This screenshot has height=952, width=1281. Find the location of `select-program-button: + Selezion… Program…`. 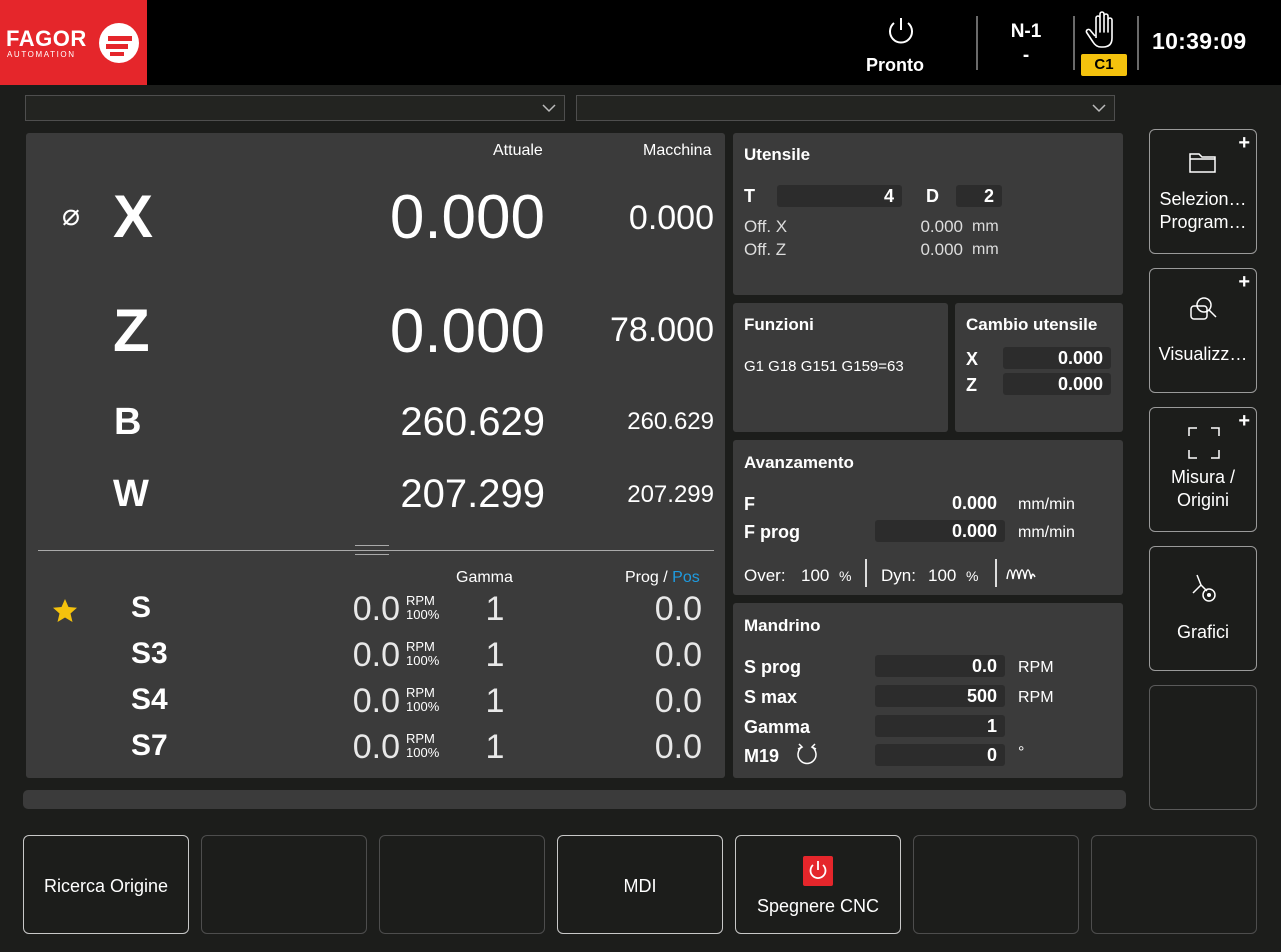

select-program-button: + Selezion… Program… is located at coordinates (1203, 191).